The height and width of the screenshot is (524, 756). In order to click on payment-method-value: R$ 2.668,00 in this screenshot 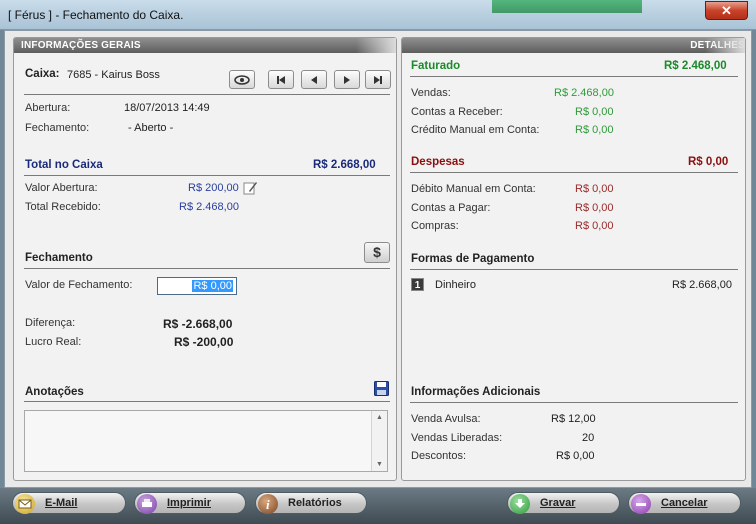, I will do `click(702, 285)`.